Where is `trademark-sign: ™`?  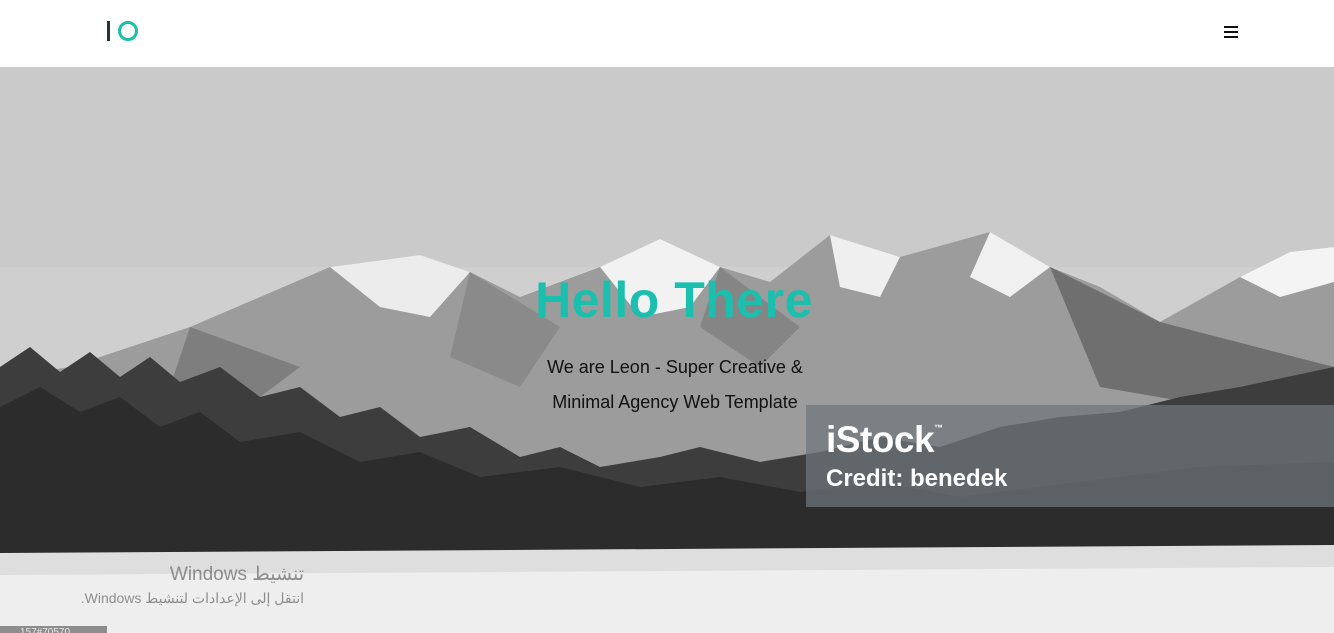 trademark-sign: ™ is located at coordinates (938, 428).